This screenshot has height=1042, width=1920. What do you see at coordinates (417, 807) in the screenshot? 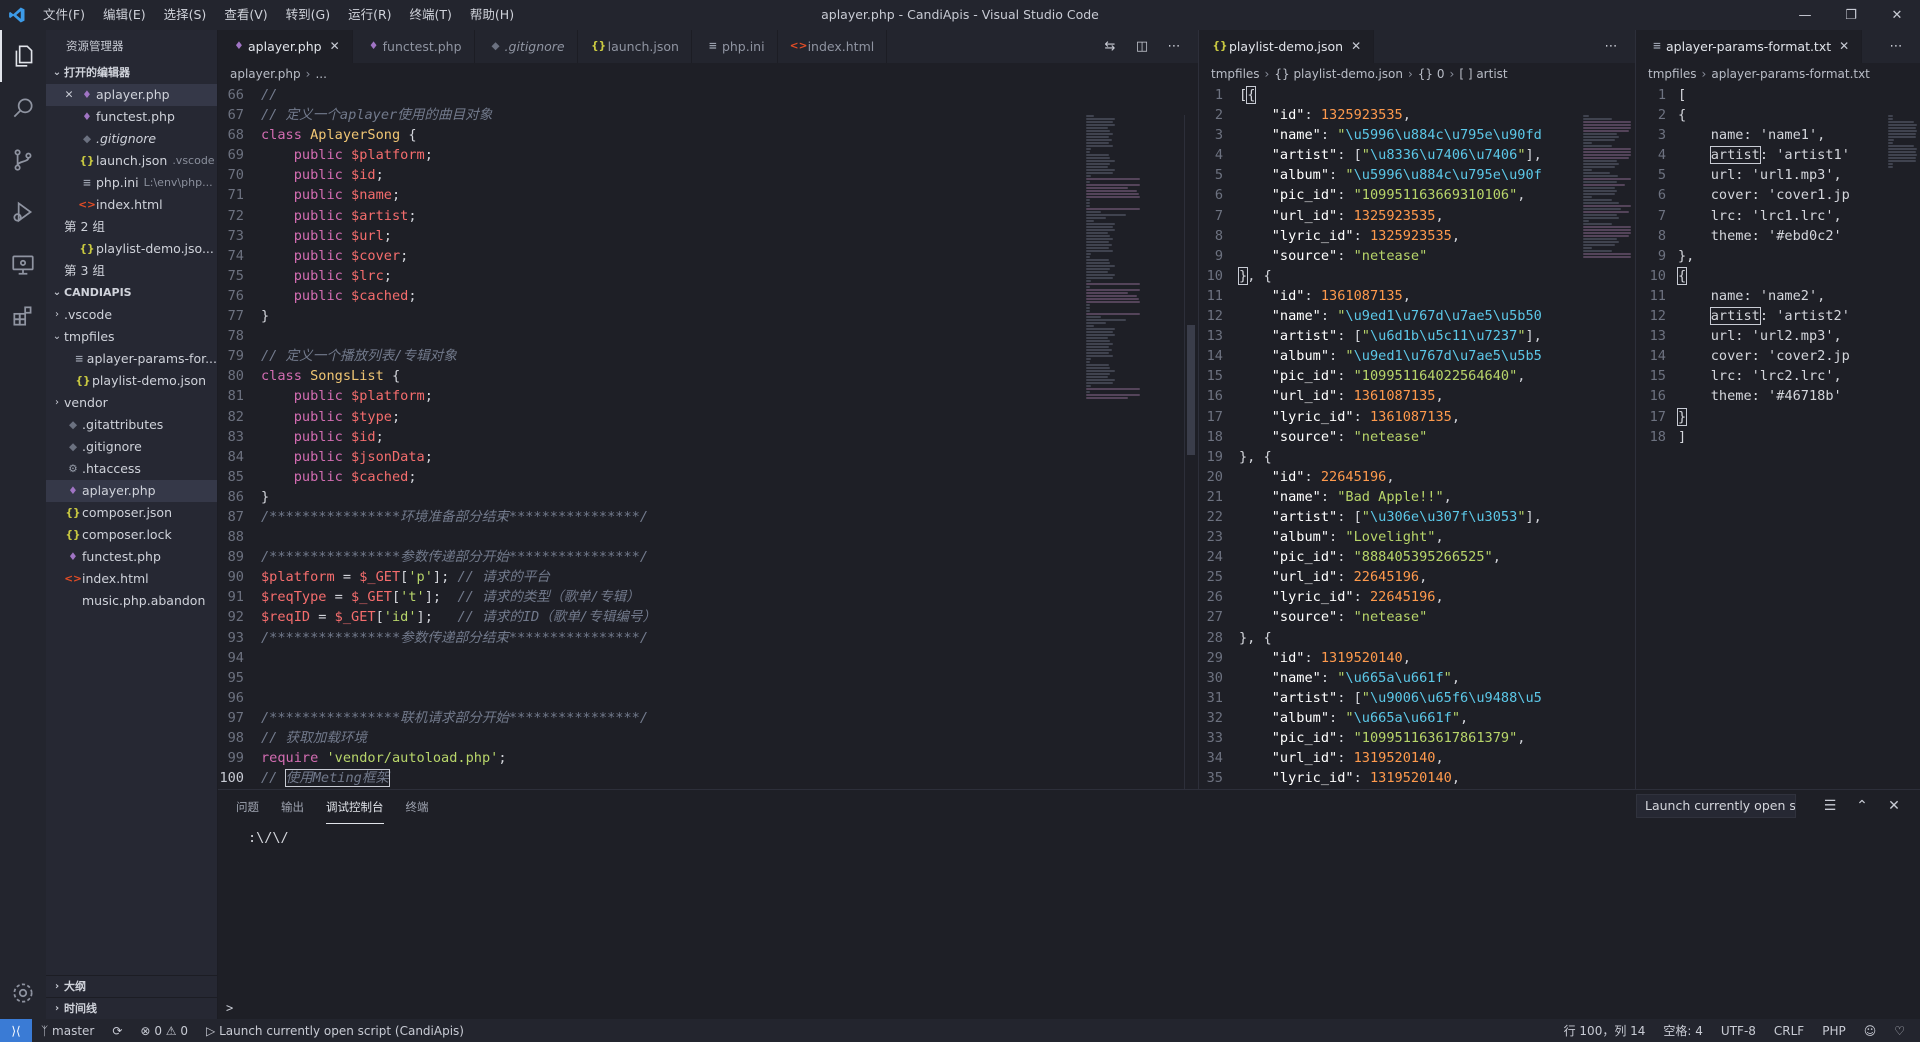
I see `panel-tab: 终端` at bounding box center [417, 807].